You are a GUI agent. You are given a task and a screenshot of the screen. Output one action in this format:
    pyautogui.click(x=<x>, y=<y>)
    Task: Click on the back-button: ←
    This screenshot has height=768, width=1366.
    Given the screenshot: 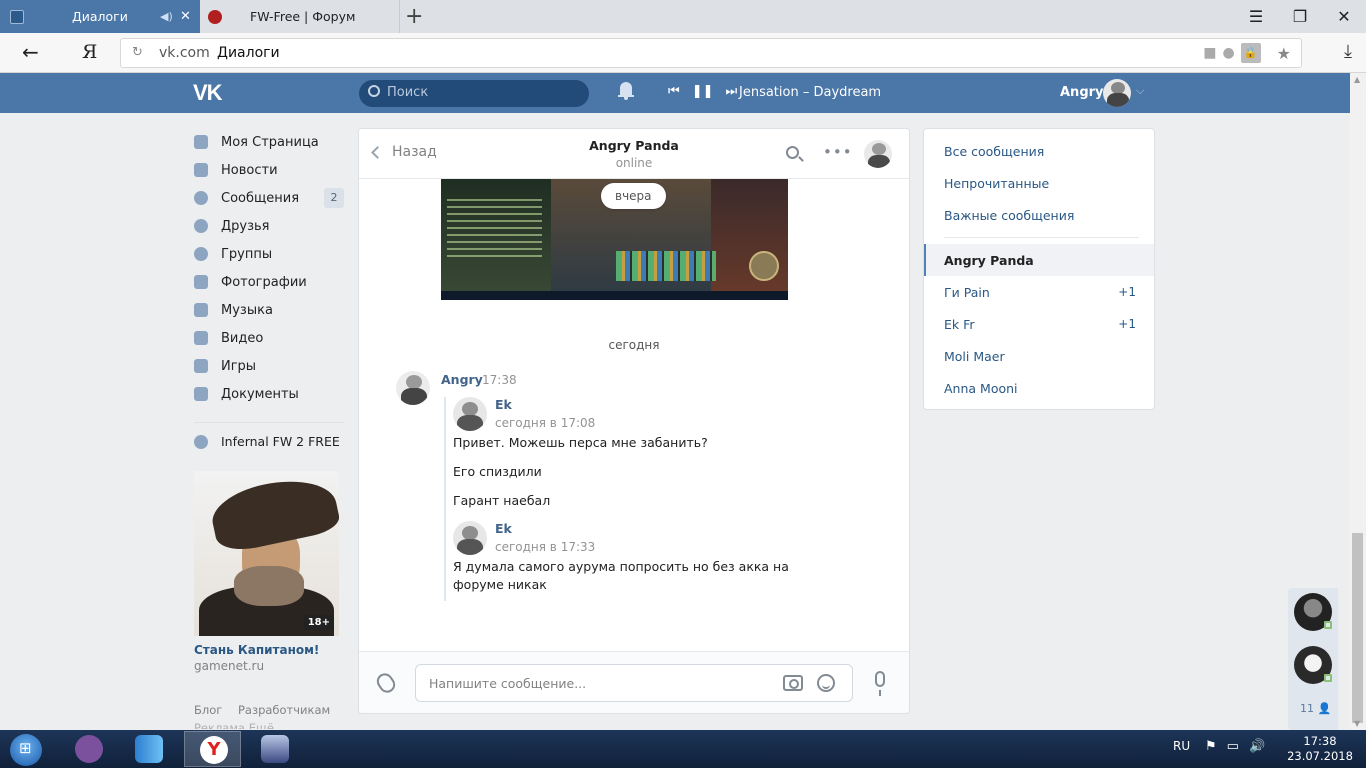 What is the action you would take?
    pyautogui.click(x=30, y=52)
    